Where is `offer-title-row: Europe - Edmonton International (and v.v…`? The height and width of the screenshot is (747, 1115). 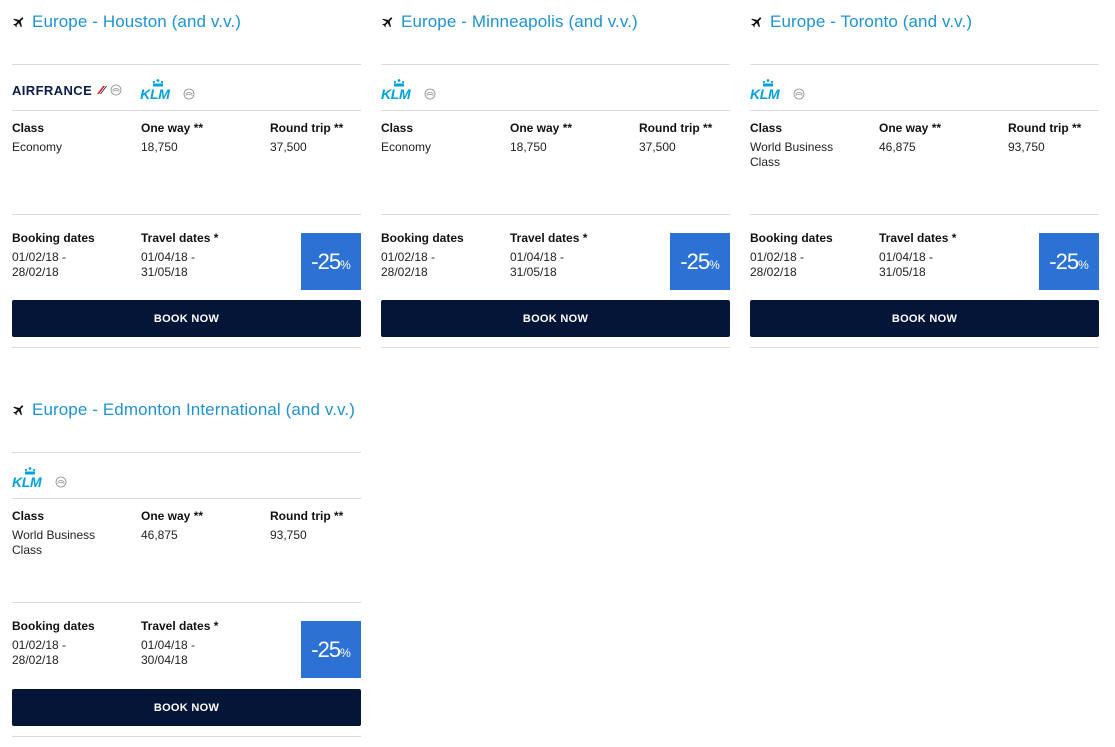
offer-title-row: Europe - Edmonton International (and v.v… is located at coordinates (183, 410).